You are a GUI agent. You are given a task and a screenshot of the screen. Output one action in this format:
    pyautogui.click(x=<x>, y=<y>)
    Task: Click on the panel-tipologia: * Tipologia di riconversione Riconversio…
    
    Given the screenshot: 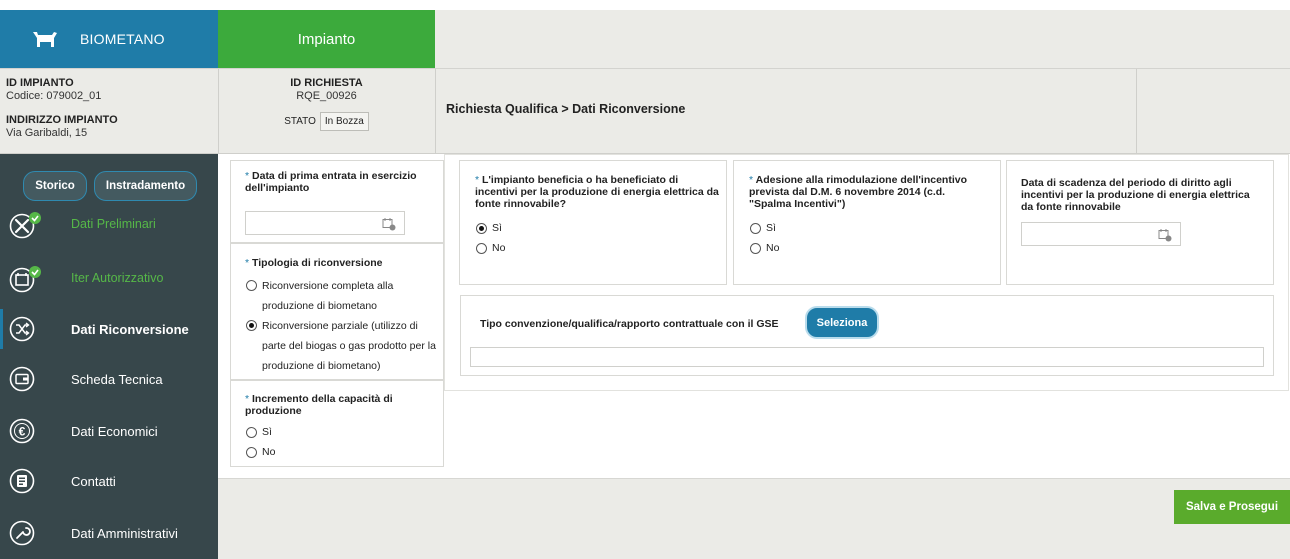 What is the action you would take?
    pyautogui.click(x=337, y=311)
    